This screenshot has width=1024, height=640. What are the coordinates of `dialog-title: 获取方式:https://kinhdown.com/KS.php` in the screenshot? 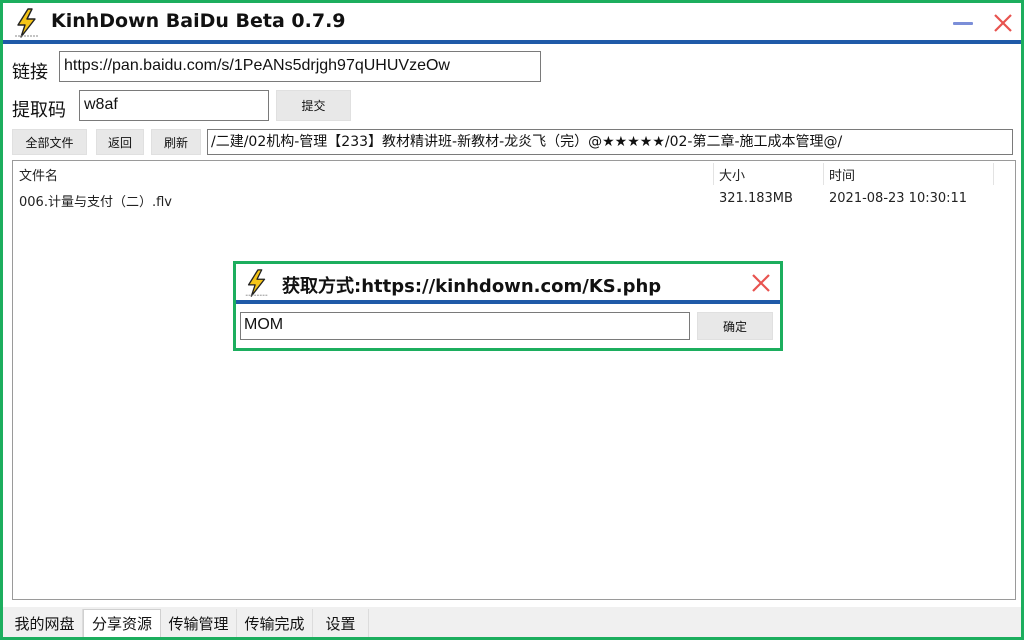 It's located at (472, 286).